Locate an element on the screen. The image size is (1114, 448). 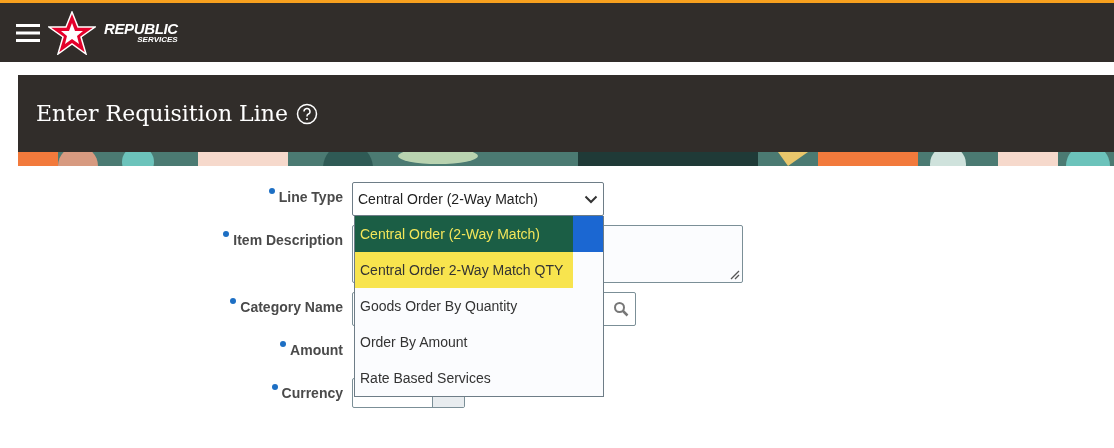
field-label: Amount is located at coordinates (316, 350).